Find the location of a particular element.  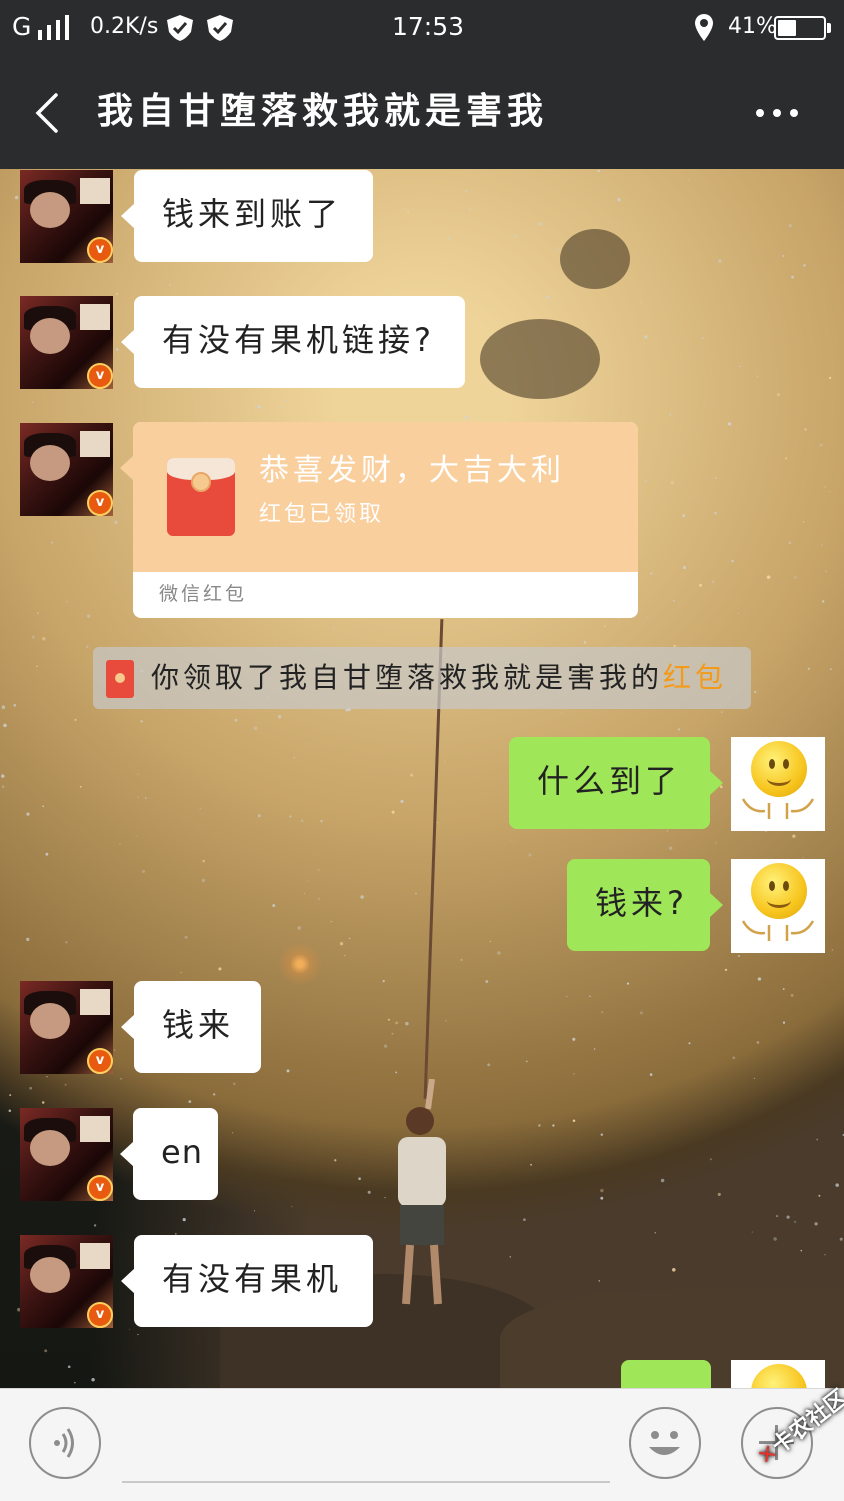

network-type: G is located at coordinates (22, 26).